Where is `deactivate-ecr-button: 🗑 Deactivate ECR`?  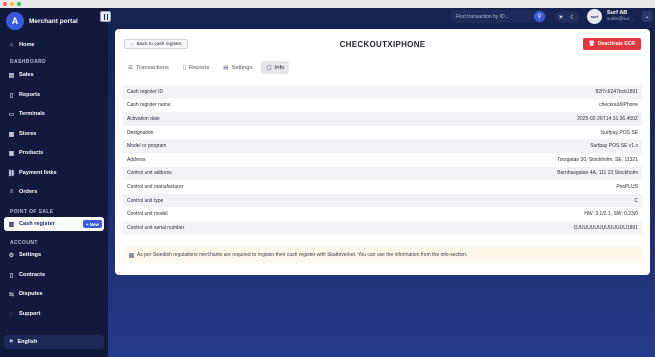 deactivate-ecr-button: 🗑 Deactivate ECR is located at coordinates (611, 44).